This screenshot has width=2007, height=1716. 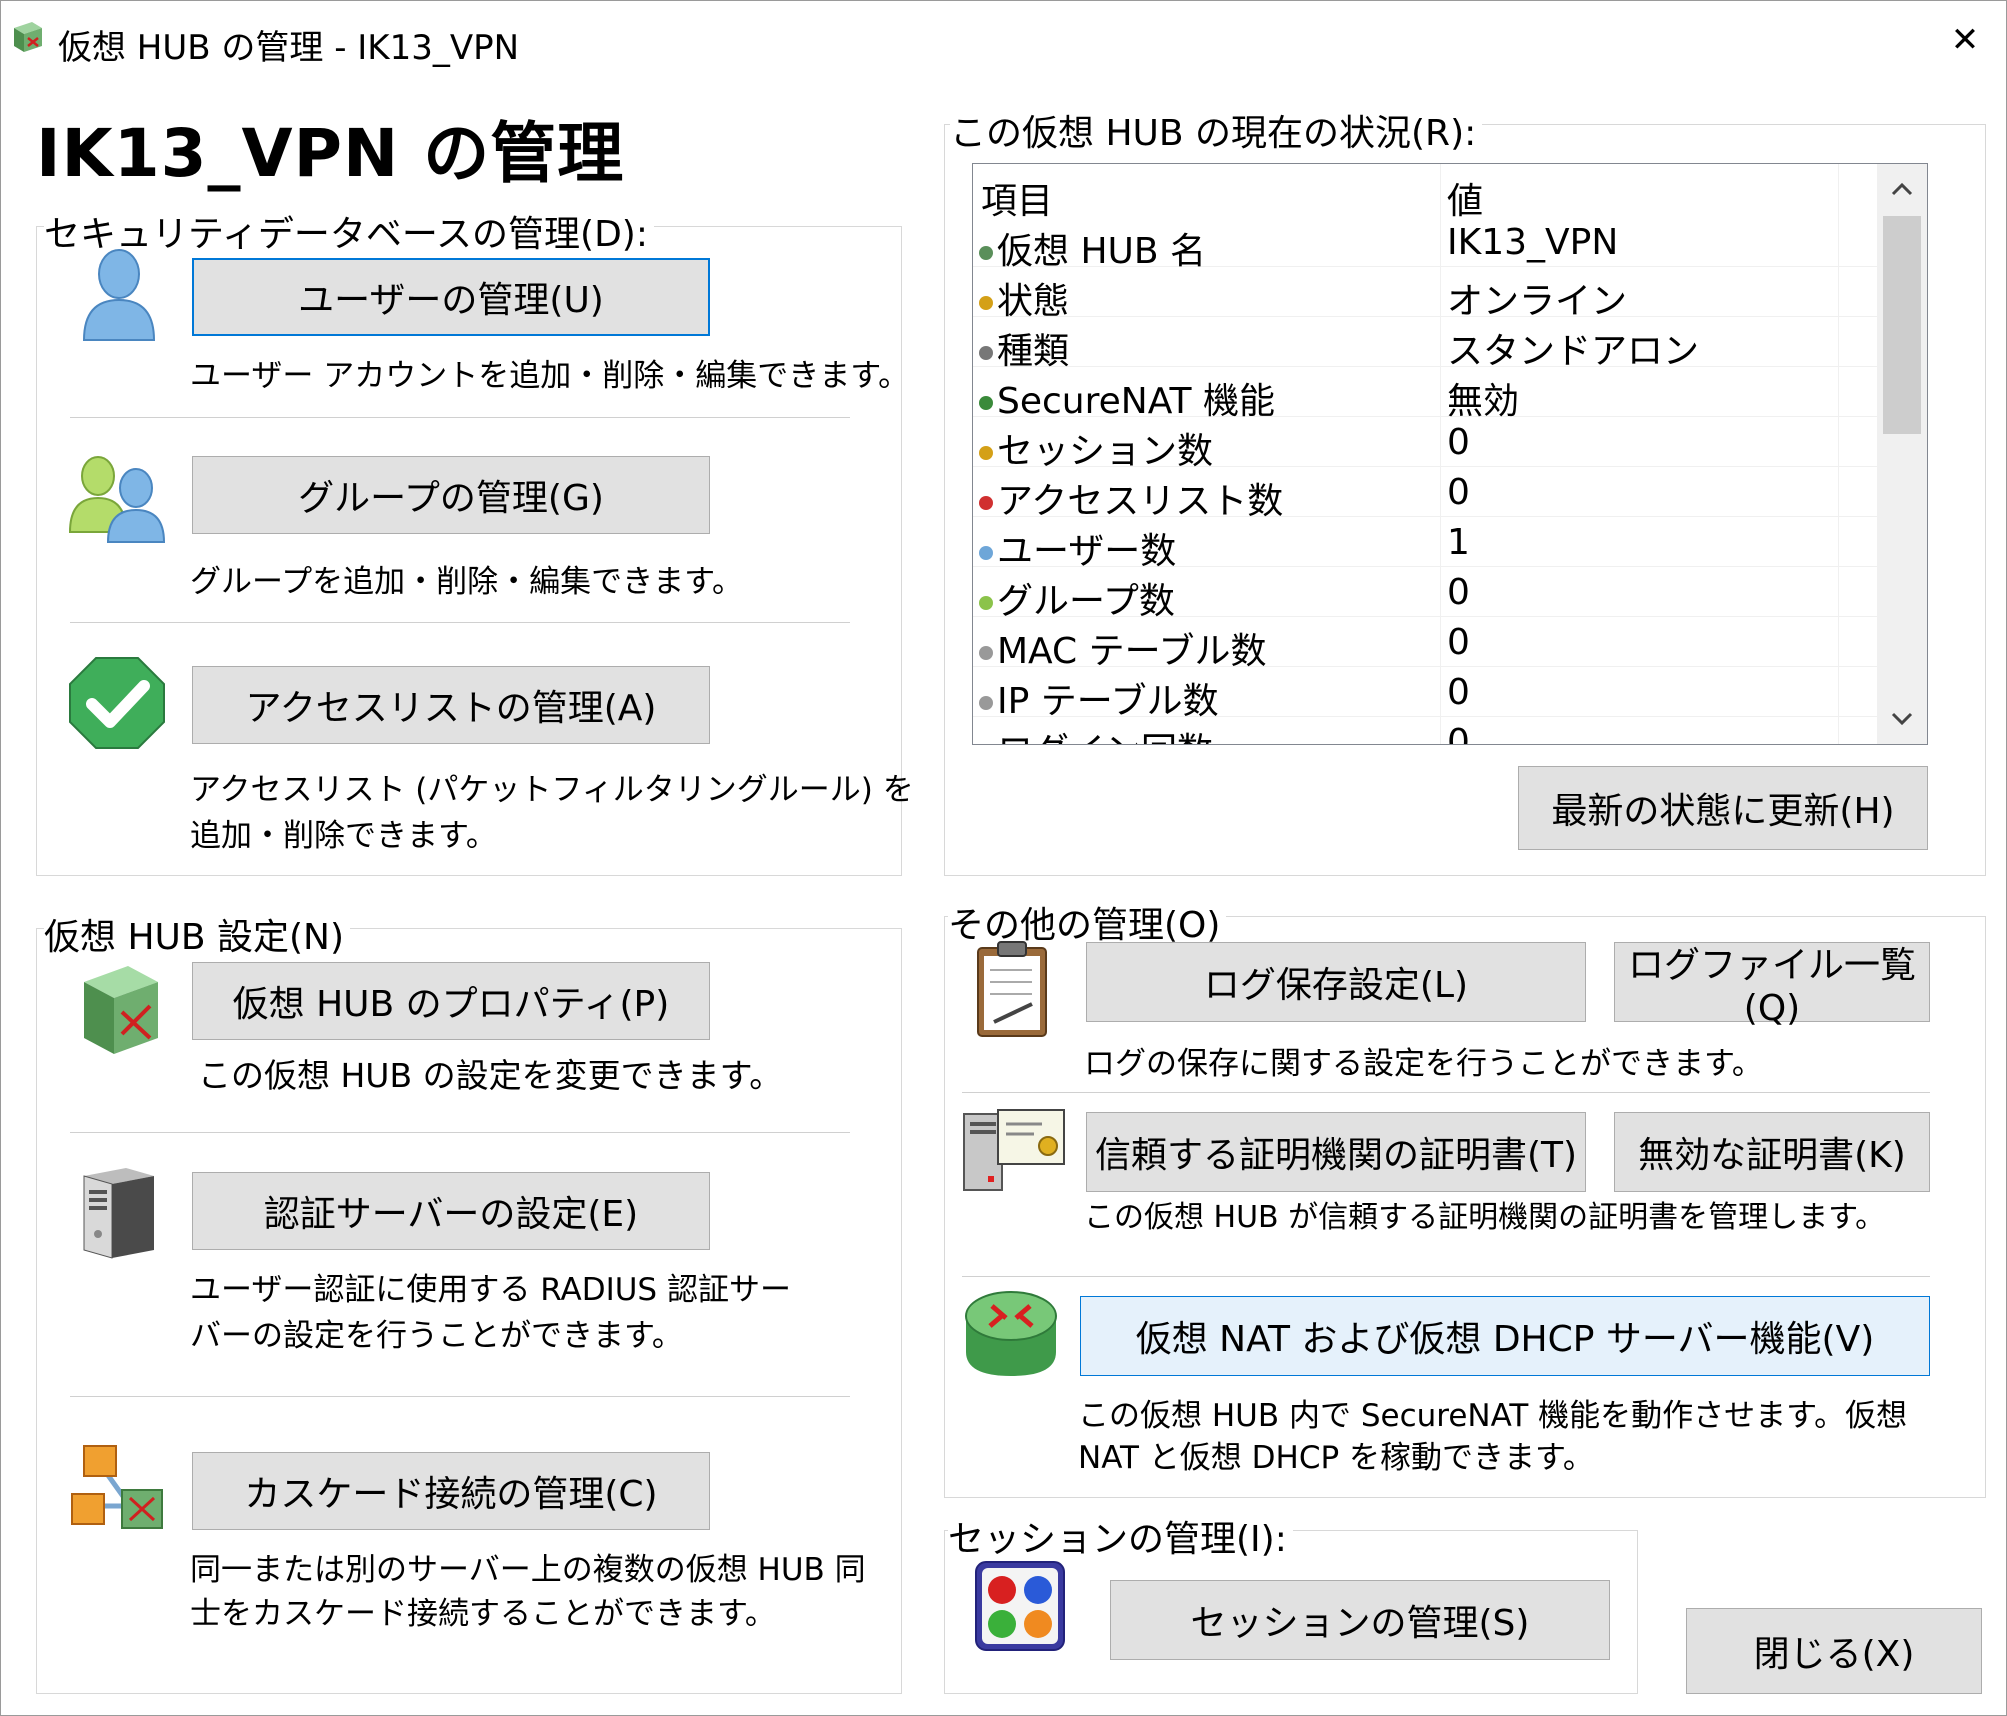 I want to click on scroll-down-icon, so click(x=1902, y=719).